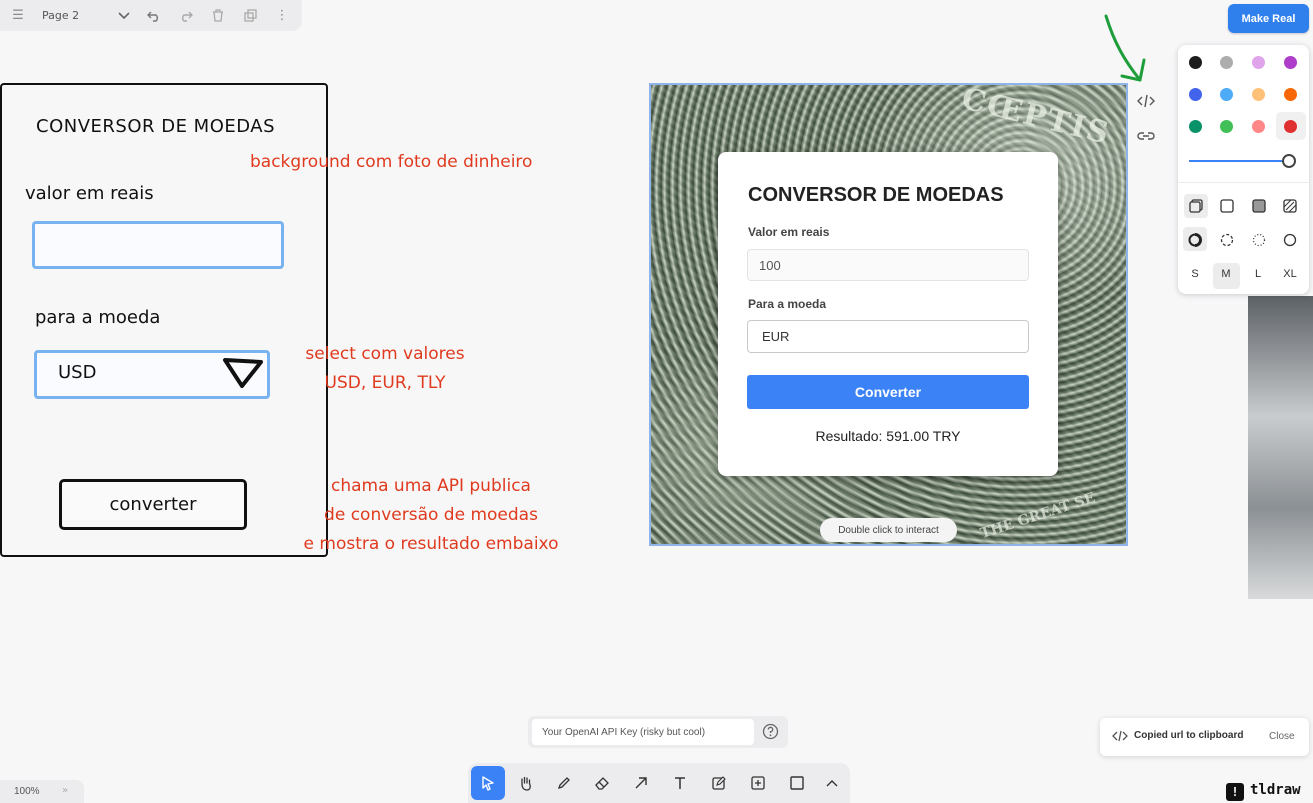  Describe the element at coordinates (18, 16) in the screenshot. I see `menu-icon: ☰` at that location.